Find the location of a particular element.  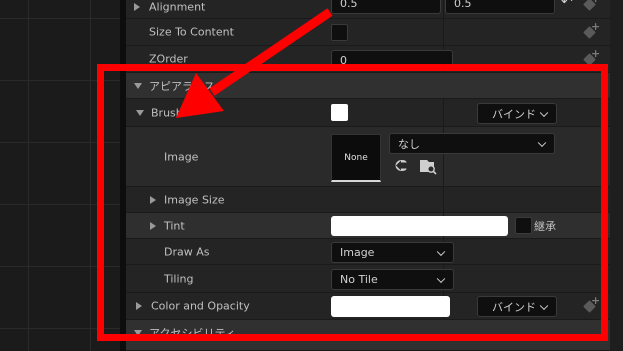

accessibility-section-label: アクセシビリティ is located at coordinates (192, 333).